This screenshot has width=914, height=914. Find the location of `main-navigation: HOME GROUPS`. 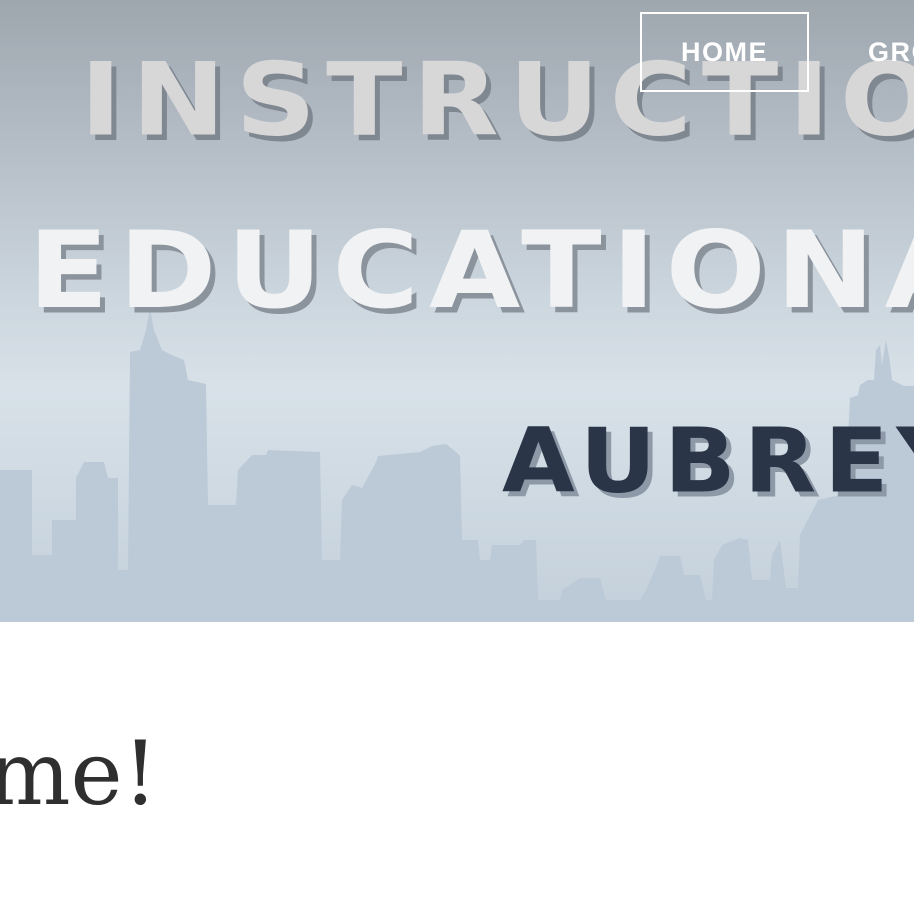

main-navigation: HOME GROUPS is located at coordinates (457, 55).